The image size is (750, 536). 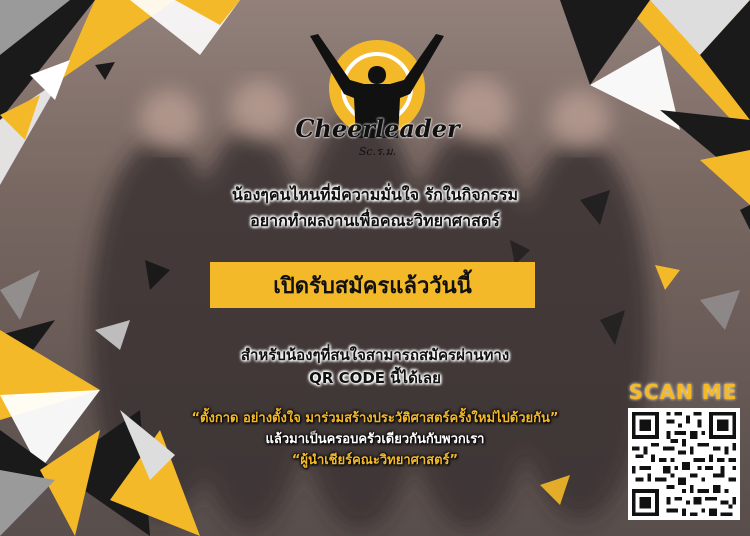 I want to click on intro-line-2: อยากทำผลงานเพื่อคณะวิทยาศาสตร์, so click(x=375, y=220).